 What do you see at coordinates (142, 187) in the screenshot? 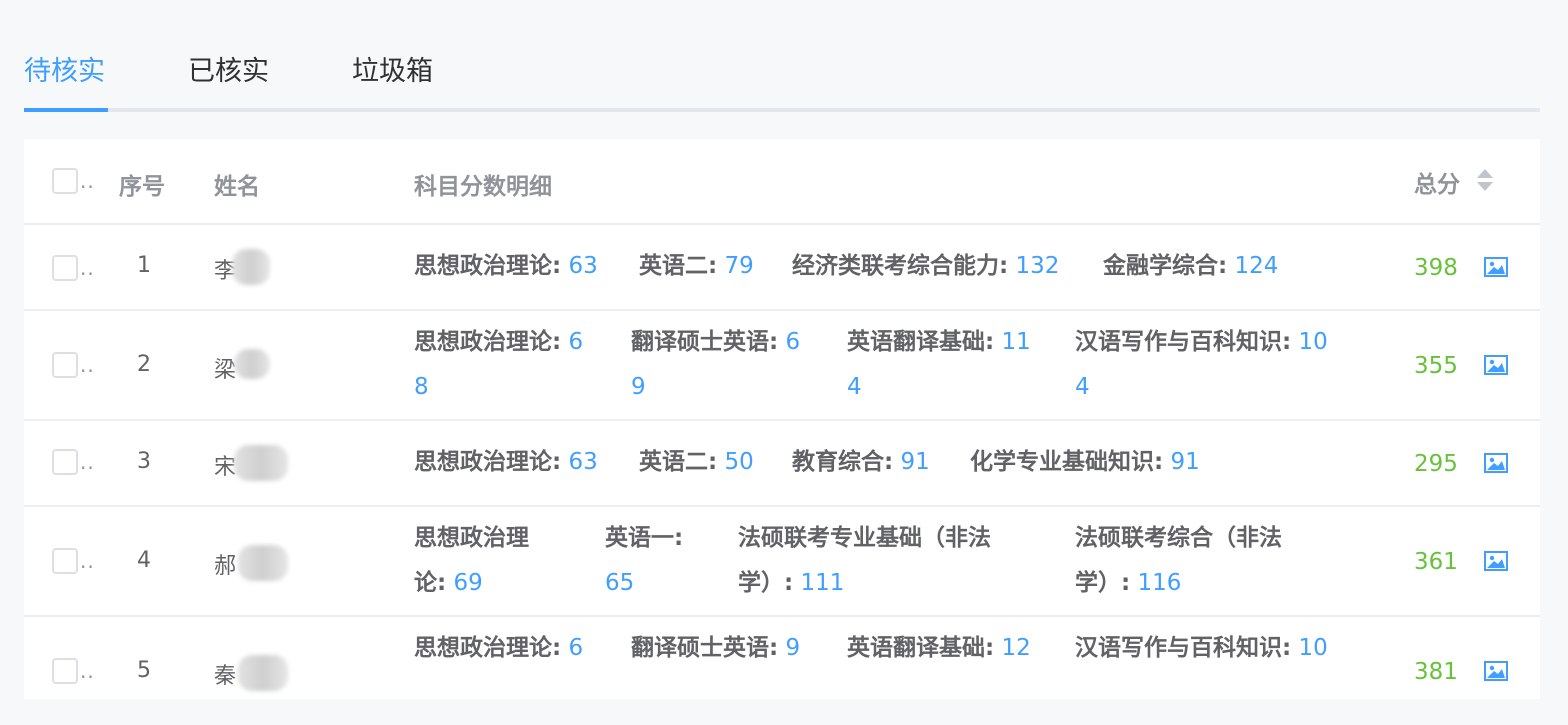
I see `header-seq: 序号` at bounding box center [142, 187].